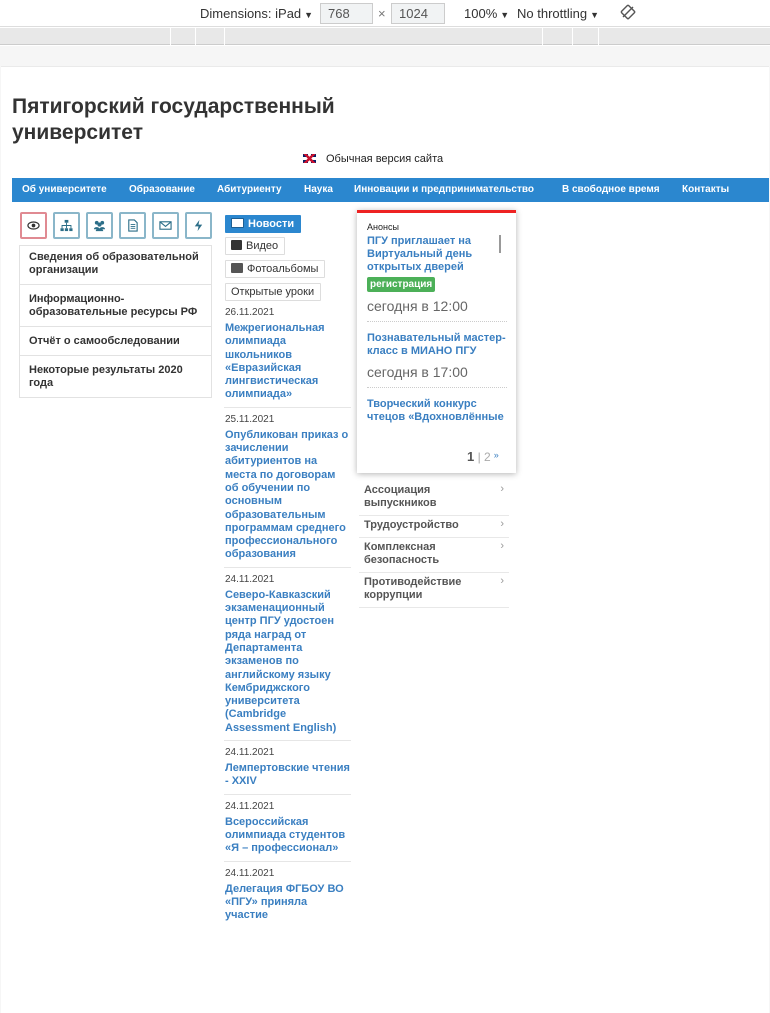 The image size is (770, 1013). Describe the element at coordinates (382, 13) in the screenshot. I see `times-sign: ×` at that location.